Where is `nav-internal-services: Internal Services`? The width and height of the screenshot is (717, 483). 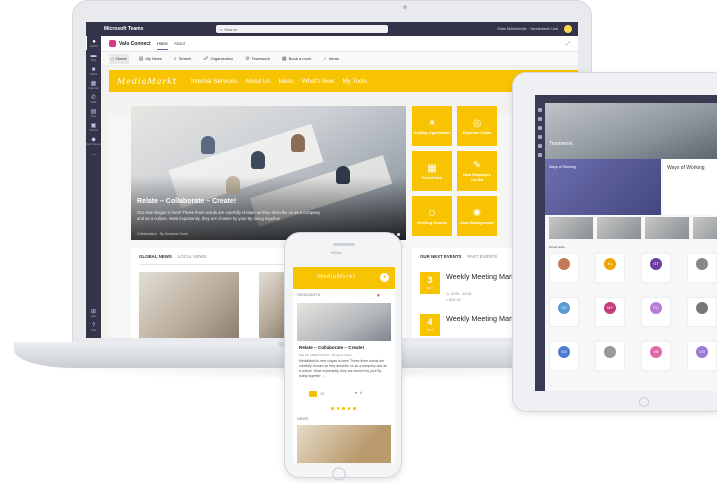 nav-internal-services: Internal Services is located at coordinates (214, 81).